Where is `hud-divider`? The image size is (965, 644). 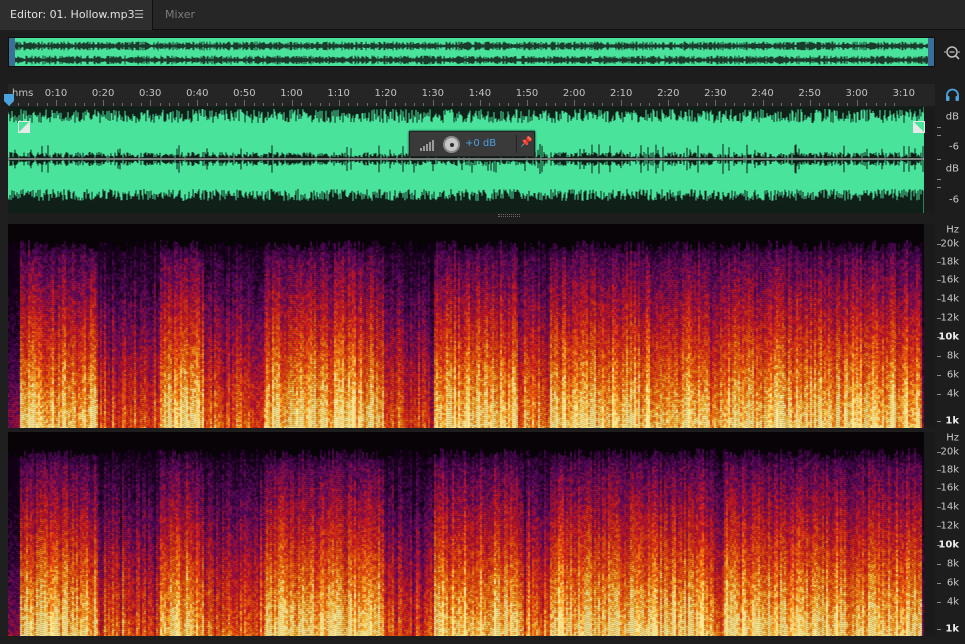 hud-divider is located at coordinates (516, 144).